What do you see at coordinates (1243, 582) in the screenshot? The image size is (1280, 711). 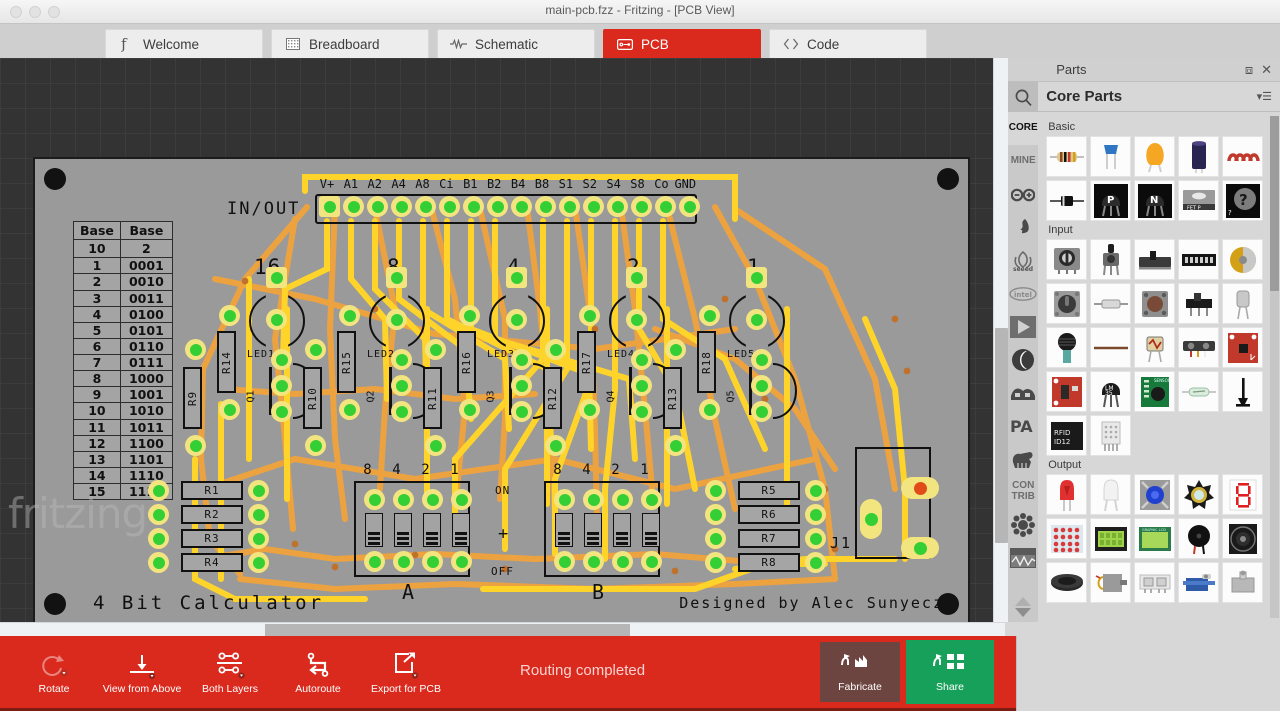 I see `stepper-motor-icon` at bounding box center [1243, 582].